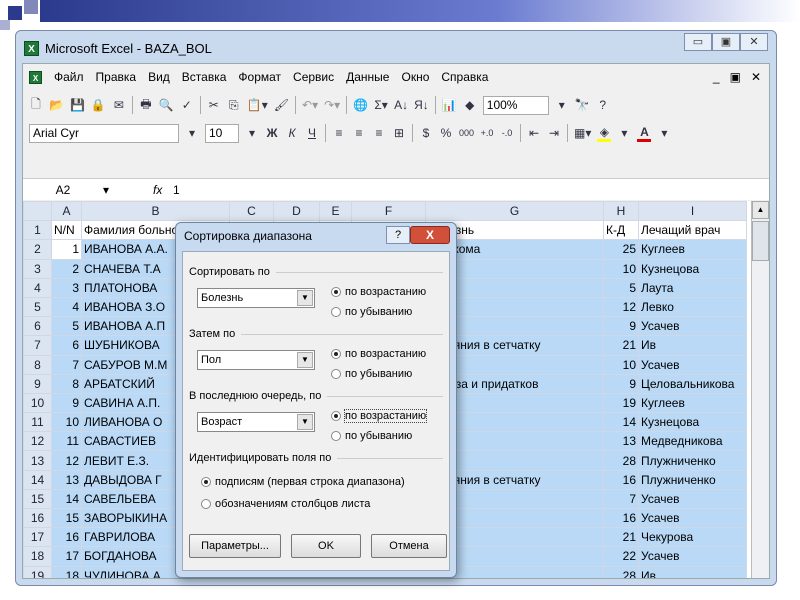 The height and width of the screenshot is (600, 800). What do you see at coordinates (692, 441) in the screenshot?
I see `cell-i: Медведникова` at bounding box center [692, 441].